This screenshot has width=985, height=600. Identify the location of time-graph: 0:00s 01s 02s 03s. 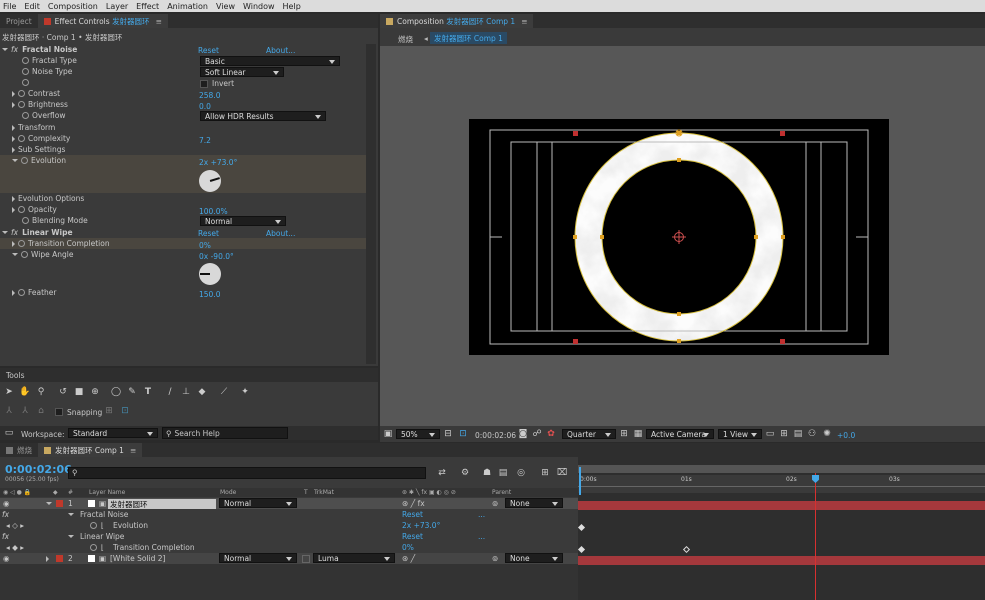
(781, 528).